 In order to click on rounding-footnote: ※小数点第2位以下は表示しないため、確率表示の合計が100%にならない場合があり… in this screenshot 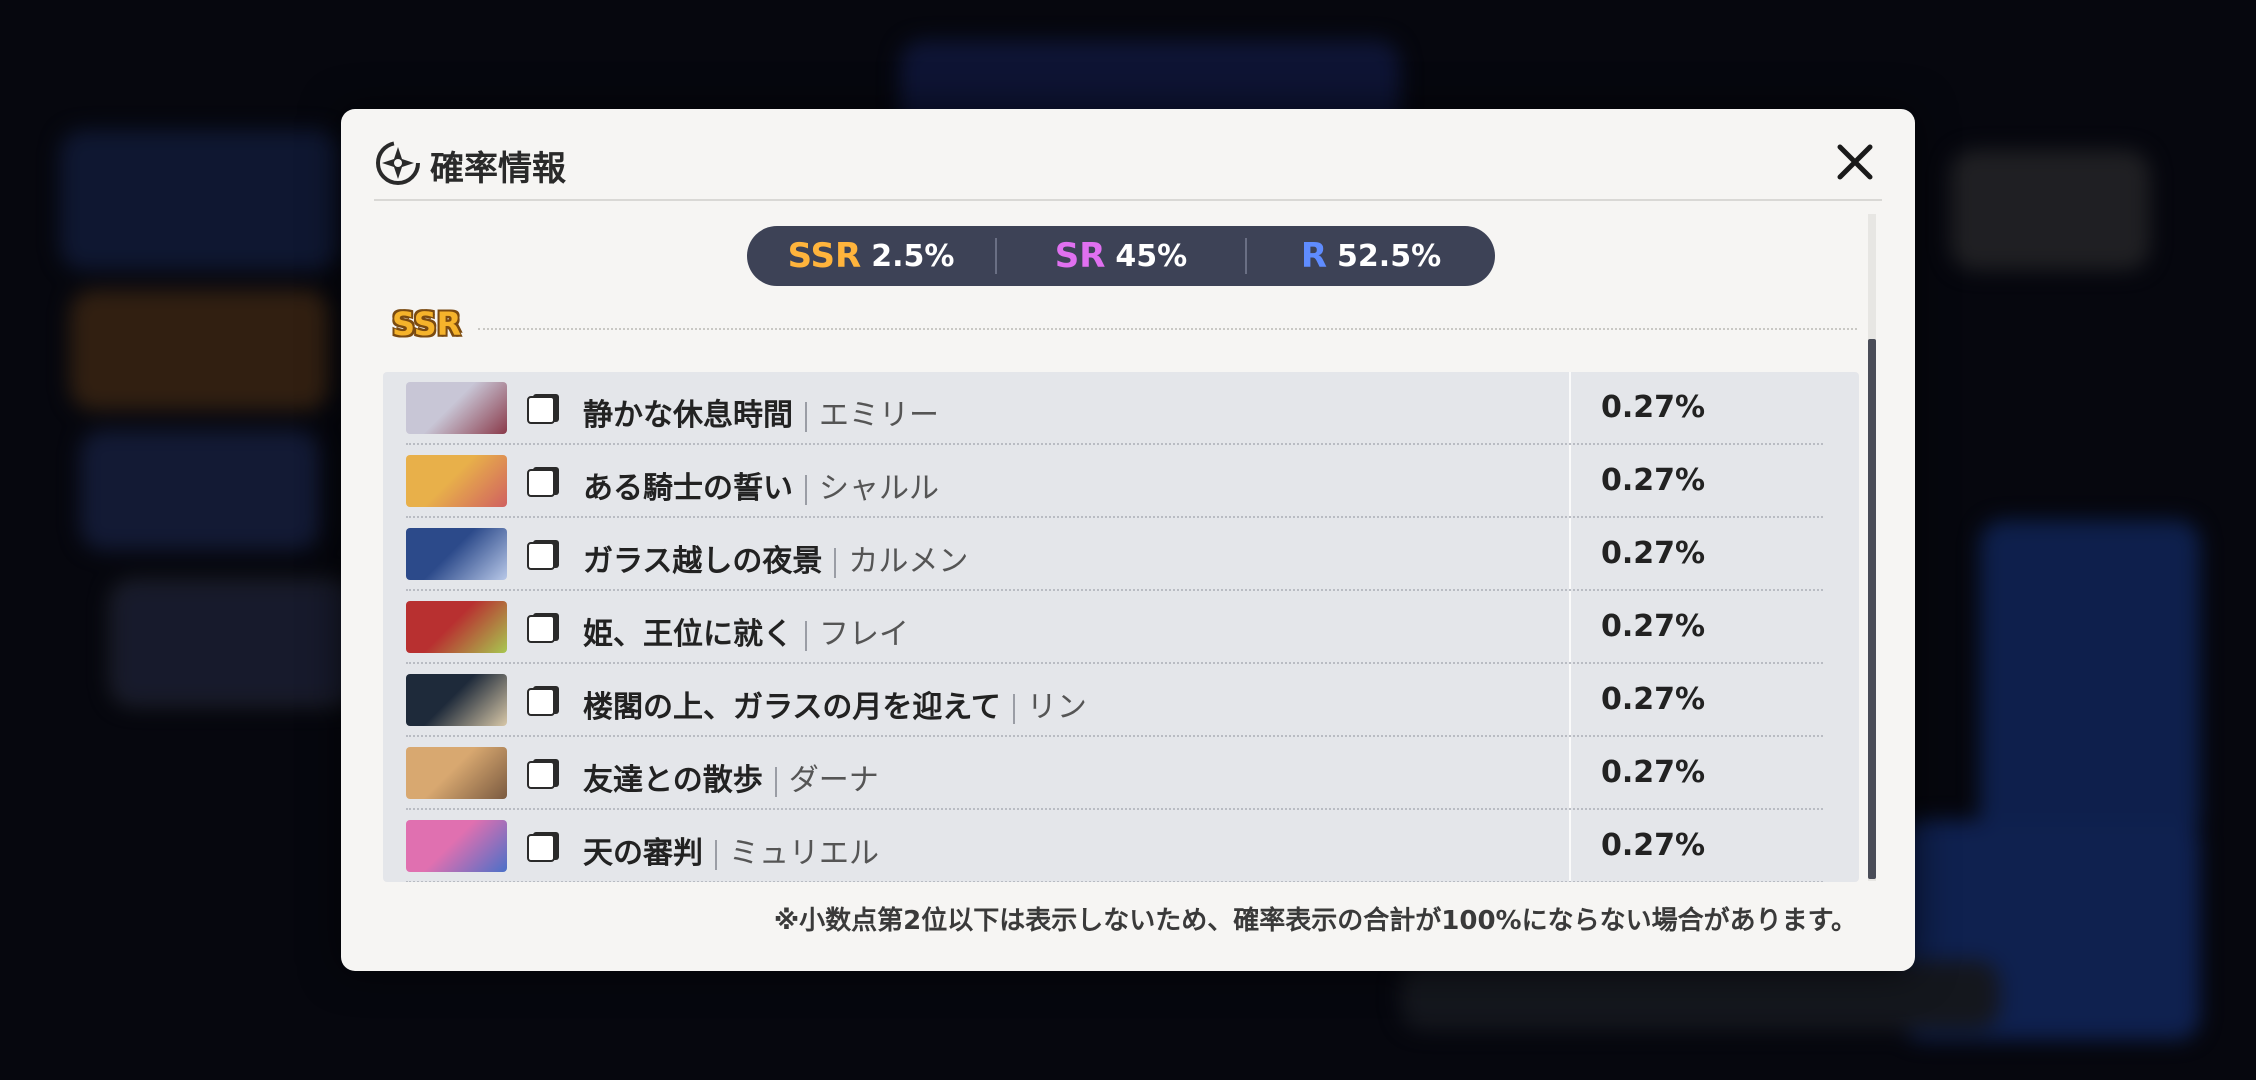, I will do `click(1315, 921)`.